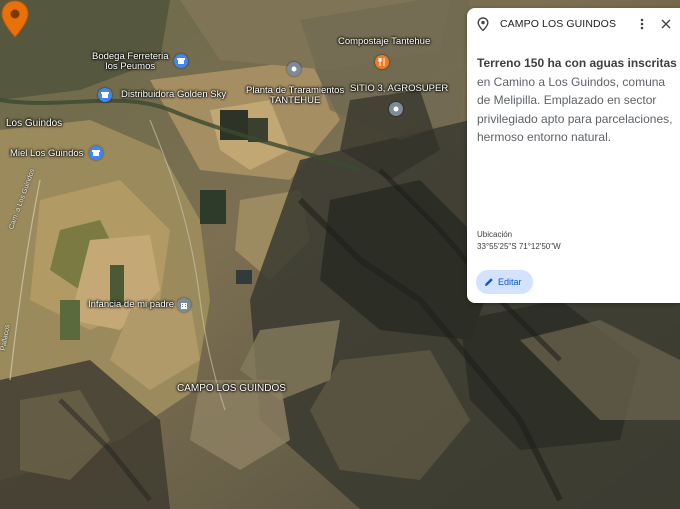 The width and height of the screenshot is (680, 509). Describe the element at coordinates (173, 95) in the screenshot. I see `poi-label-distribuidora: Distribuidora Golden Sky` at that location.